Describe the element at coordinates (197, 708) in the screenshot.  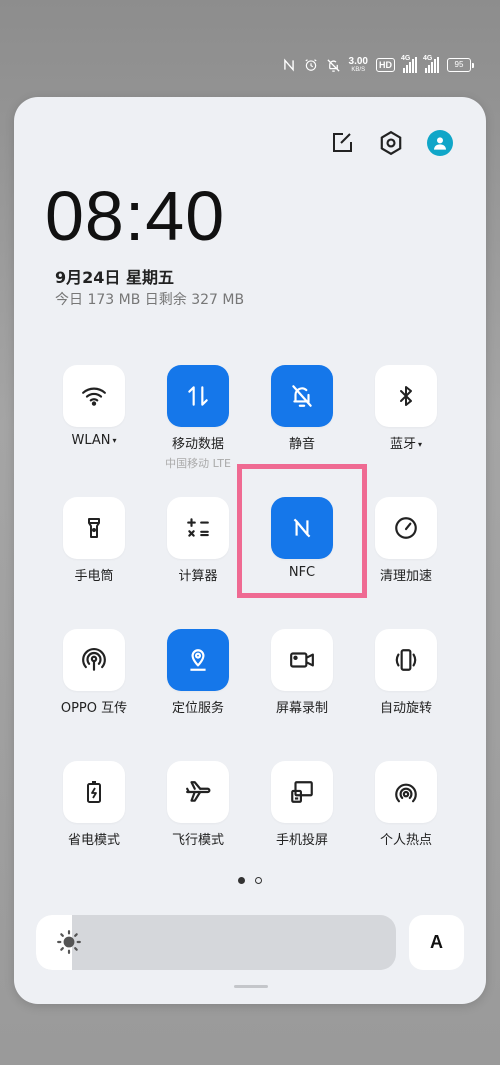
I see `tile-label: 定位服务` at that location.